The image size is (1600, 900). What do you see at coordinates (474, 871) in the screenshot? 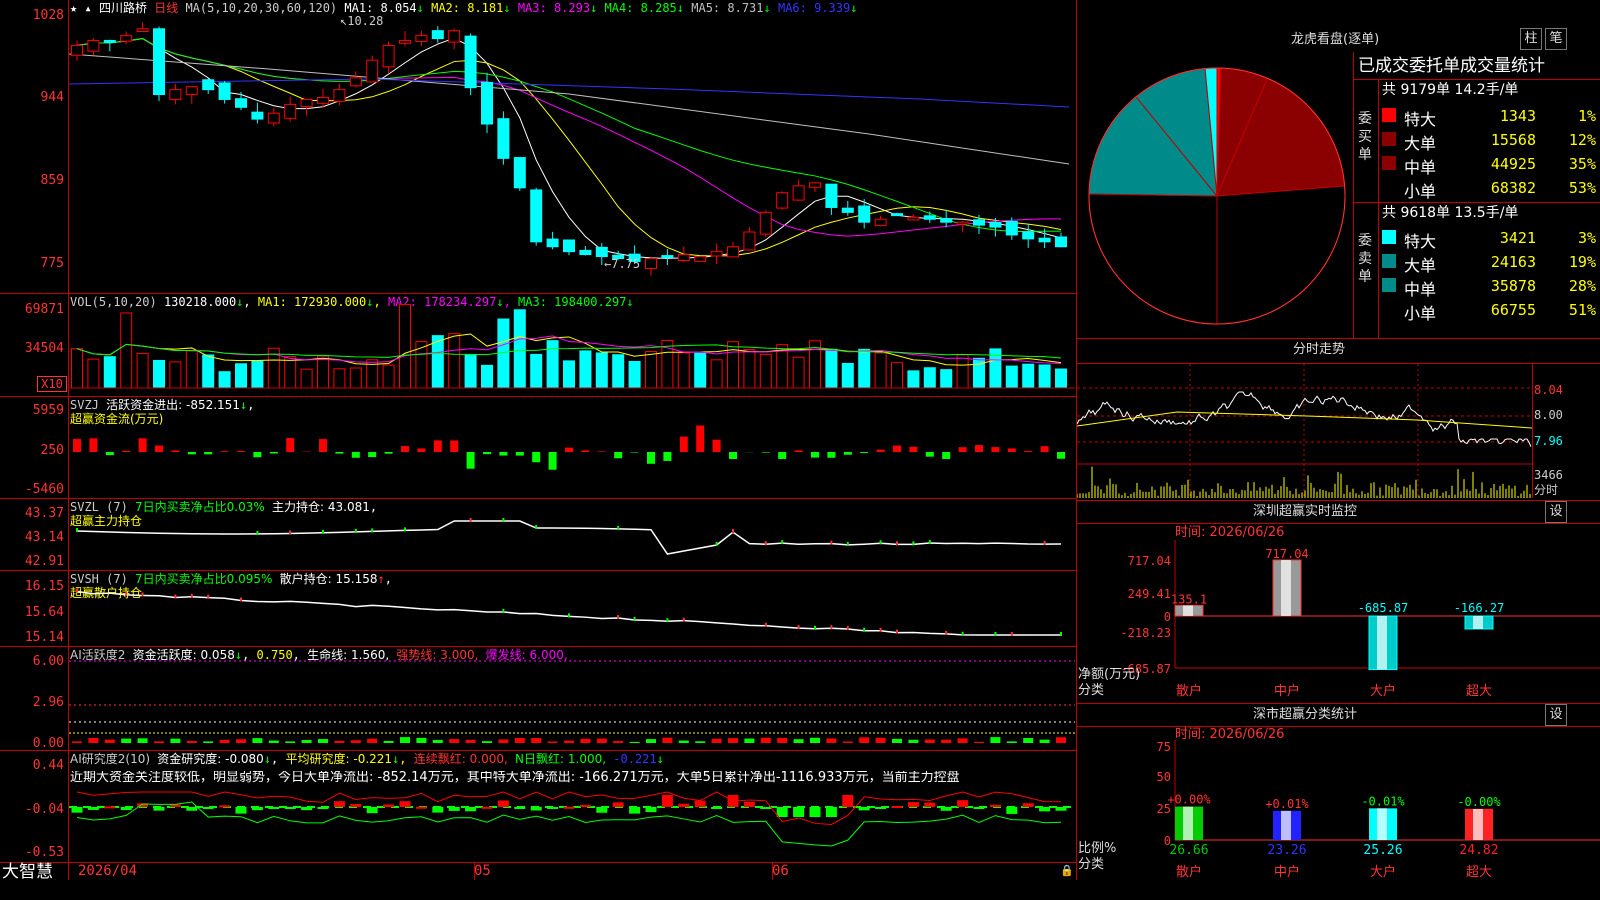
I see `month-divider` at bounding box center [474, 871].